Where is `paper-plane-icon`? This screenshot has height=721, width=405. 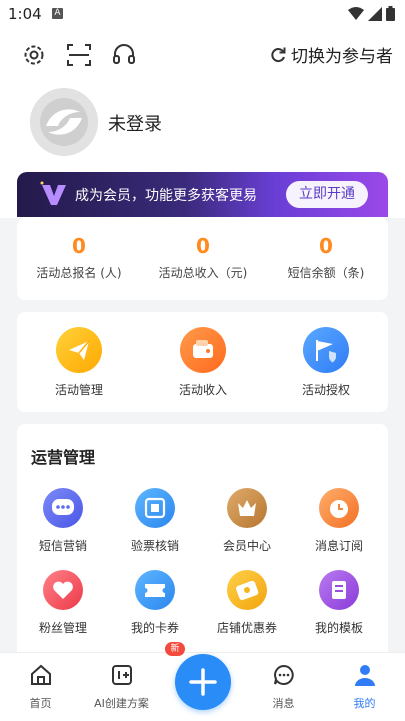
paper-plane-icon is located at coordinates (79, 350).